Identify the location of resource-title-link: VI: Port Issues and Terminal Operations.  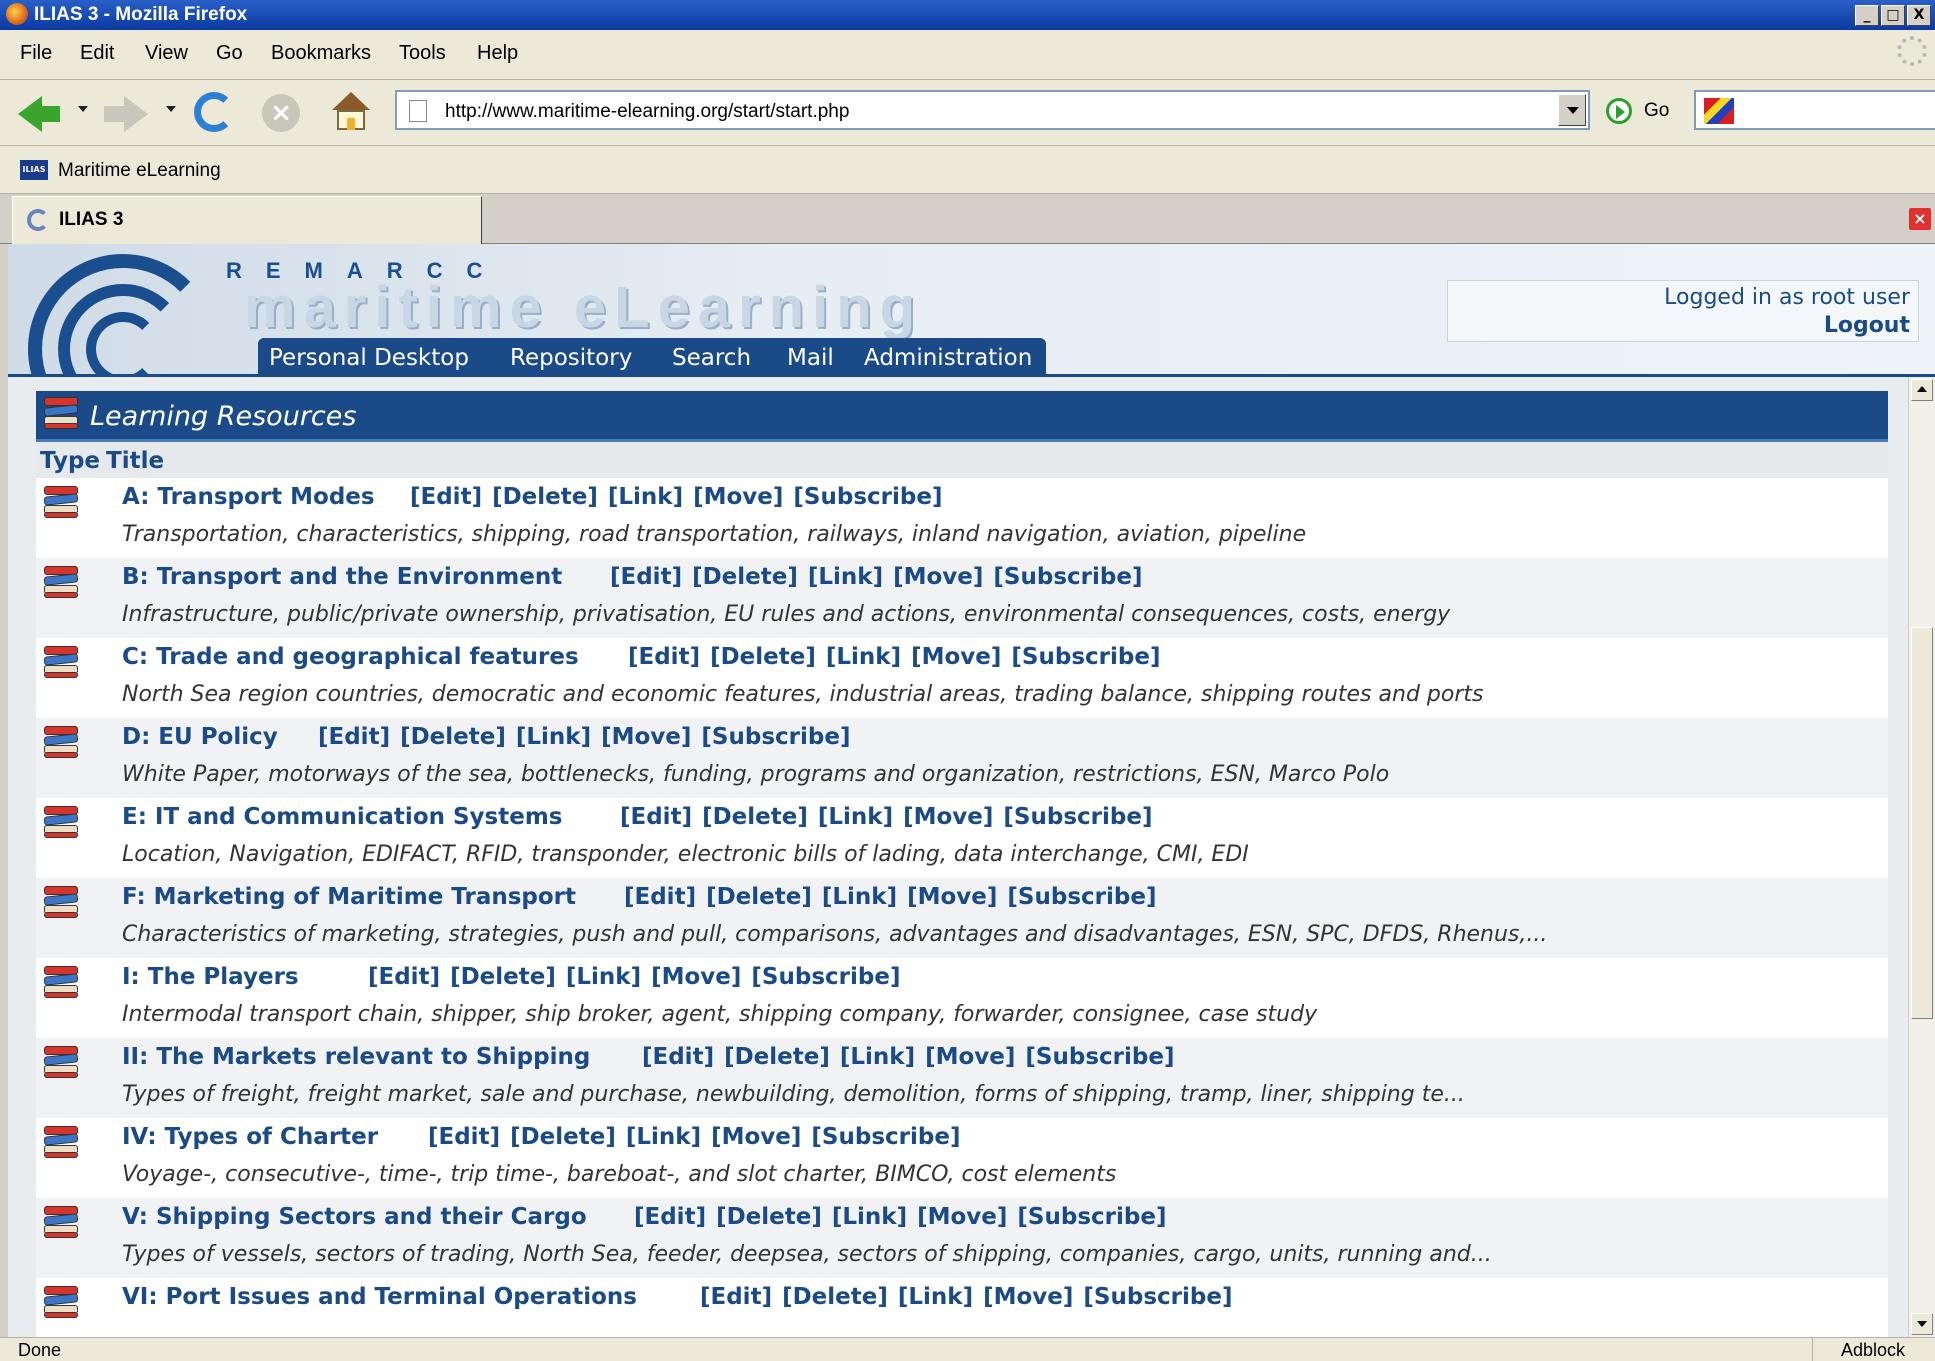
(379, 1297).